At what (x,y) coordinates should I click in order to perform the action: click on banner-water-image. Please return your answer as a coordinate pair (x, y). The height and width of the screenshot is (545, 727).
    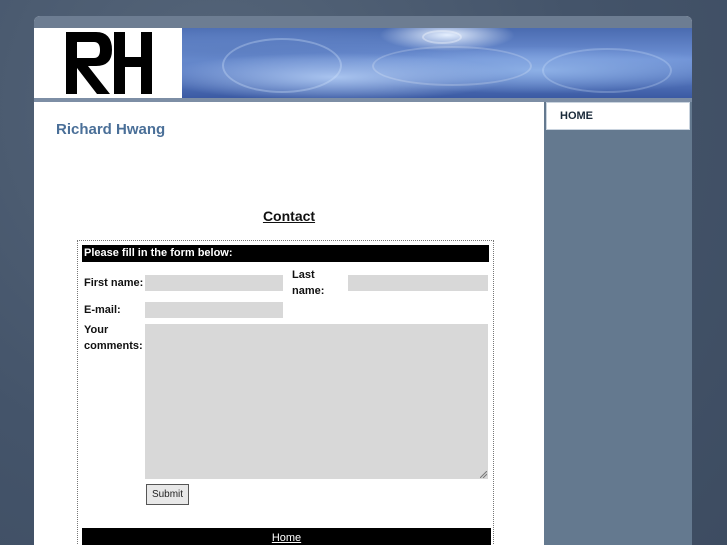
    Looking at the image, I should click on (437, 63).